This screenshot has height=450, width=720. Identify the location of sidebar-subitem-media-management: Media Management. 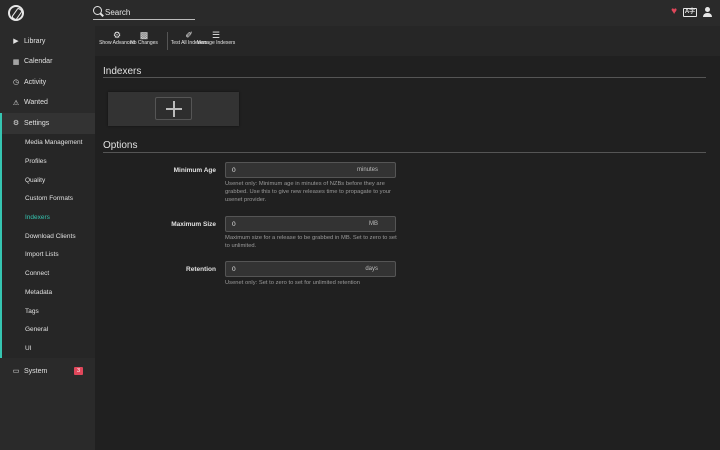
(48, 143).